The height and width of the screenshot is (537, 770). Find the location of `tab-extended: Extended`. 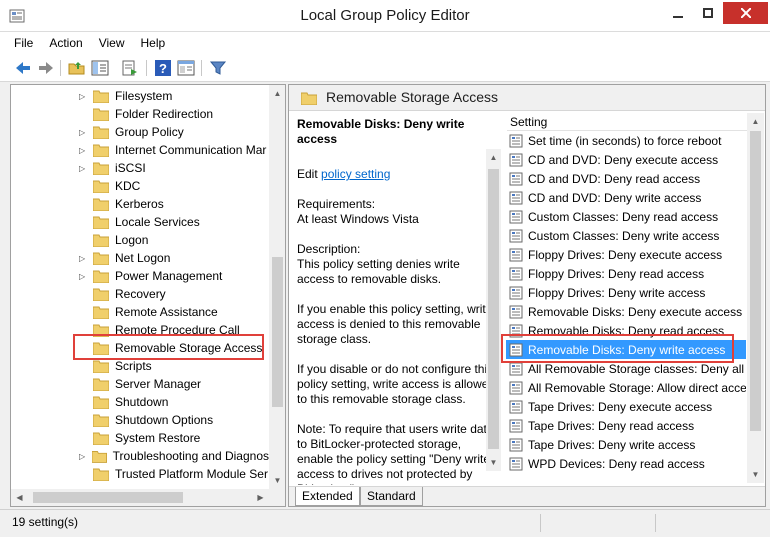

tab-extended: Extended is located at coordinates (327, 496).